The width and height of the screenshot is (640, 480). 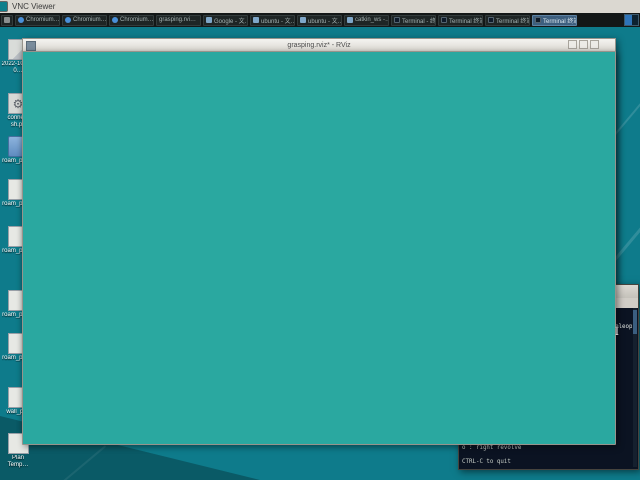 What do you see at coordinates (635, 322) in the screenshot?
I see `scrollbar-thumb` at bounding box center [635, 322].